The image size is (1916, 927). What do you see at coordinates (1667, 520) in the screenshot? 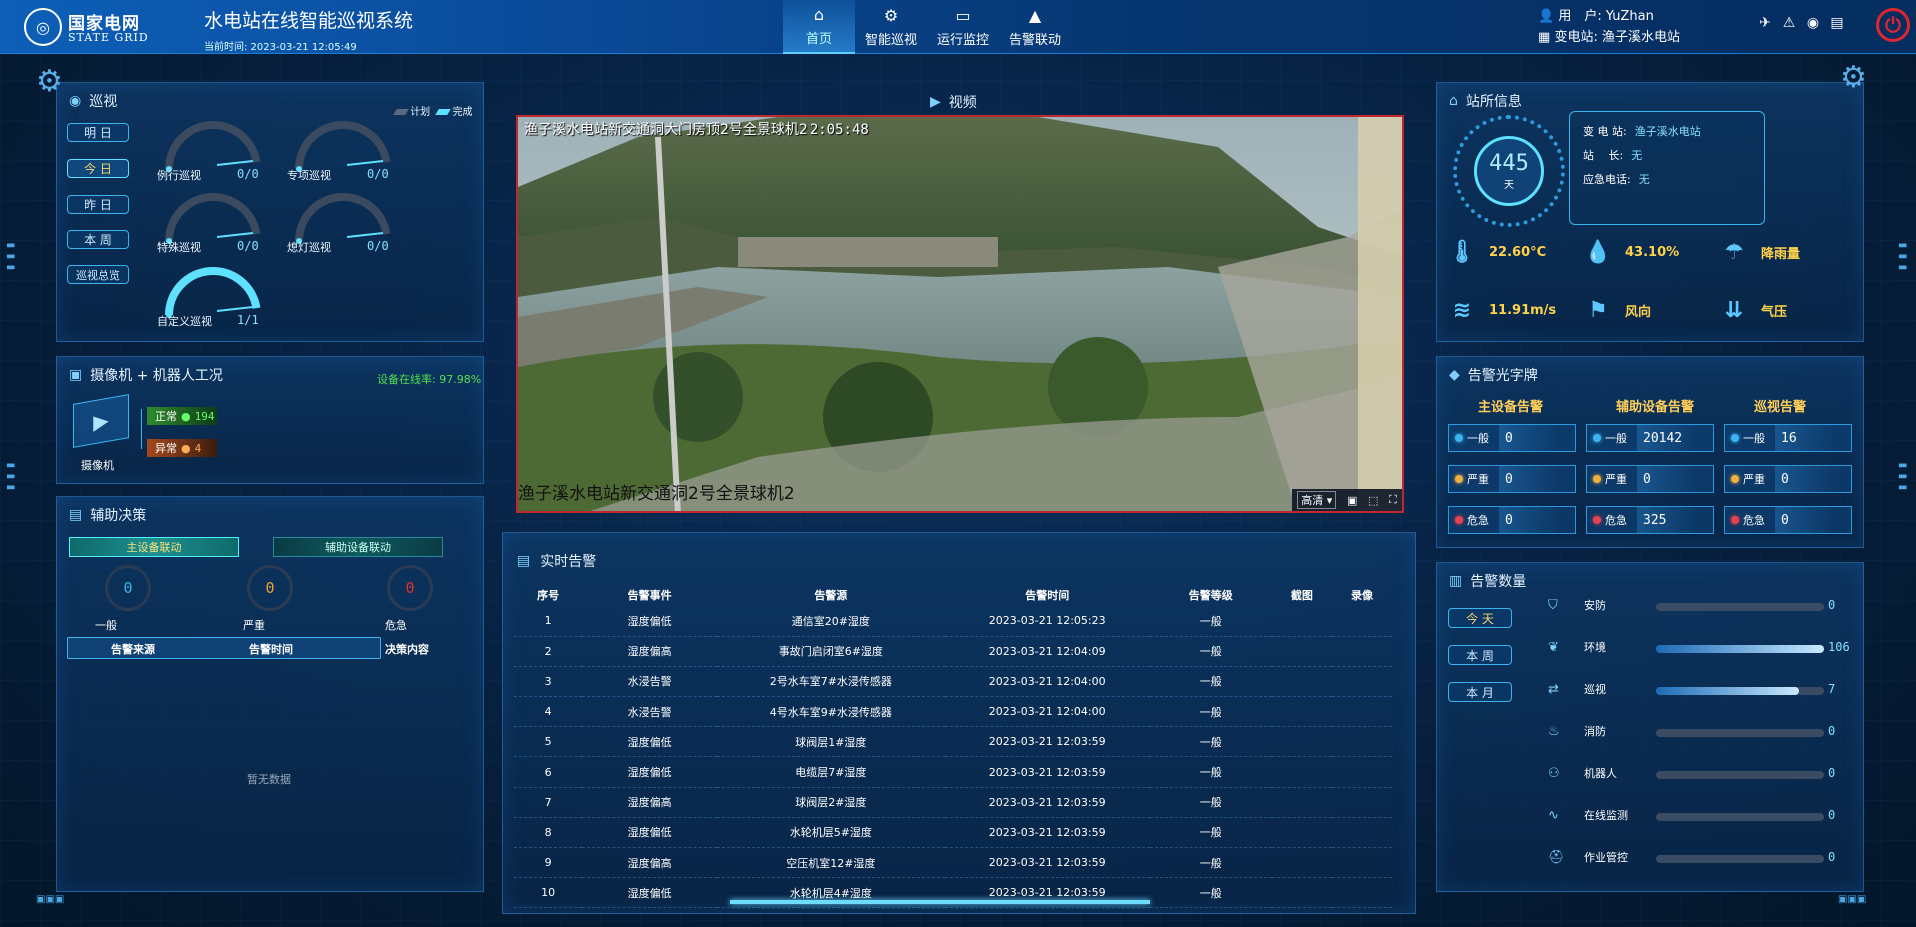
I see `level-value: 325` at bounding box center [1667, 520].